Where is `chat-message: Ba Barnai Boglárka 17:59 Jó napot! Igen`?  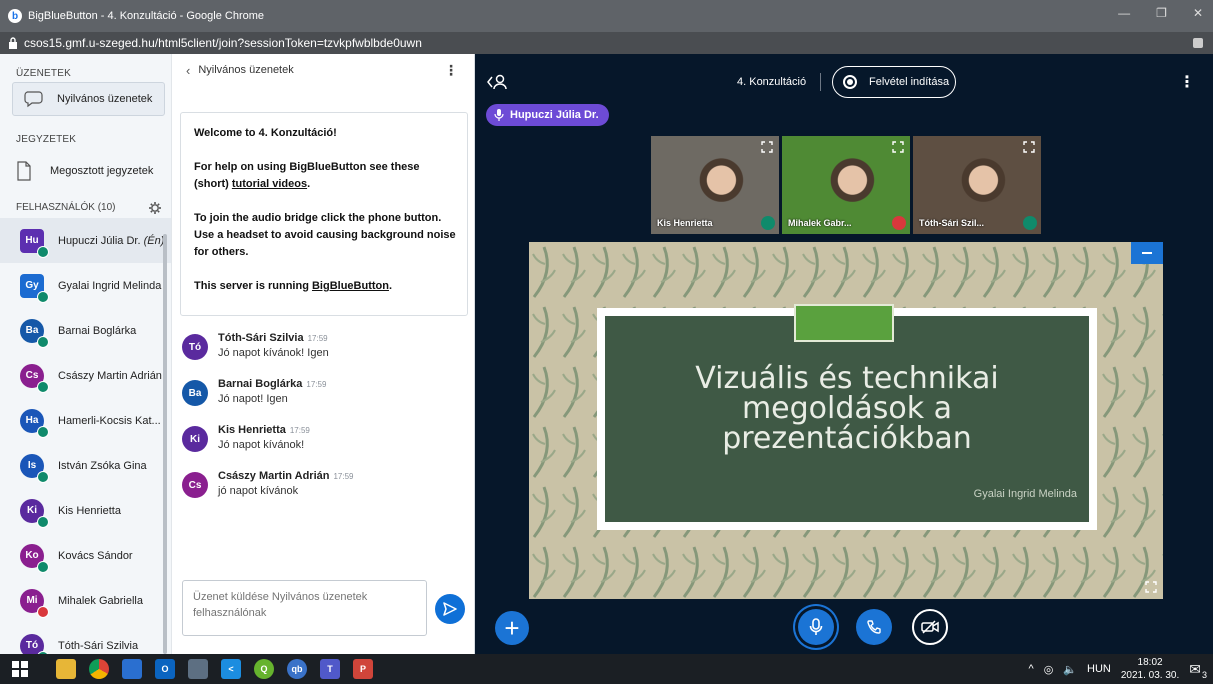
chat-message: Ba Barnai Boglárka 17:59 Jó napot! Igen is located at coordinates (323, 387).